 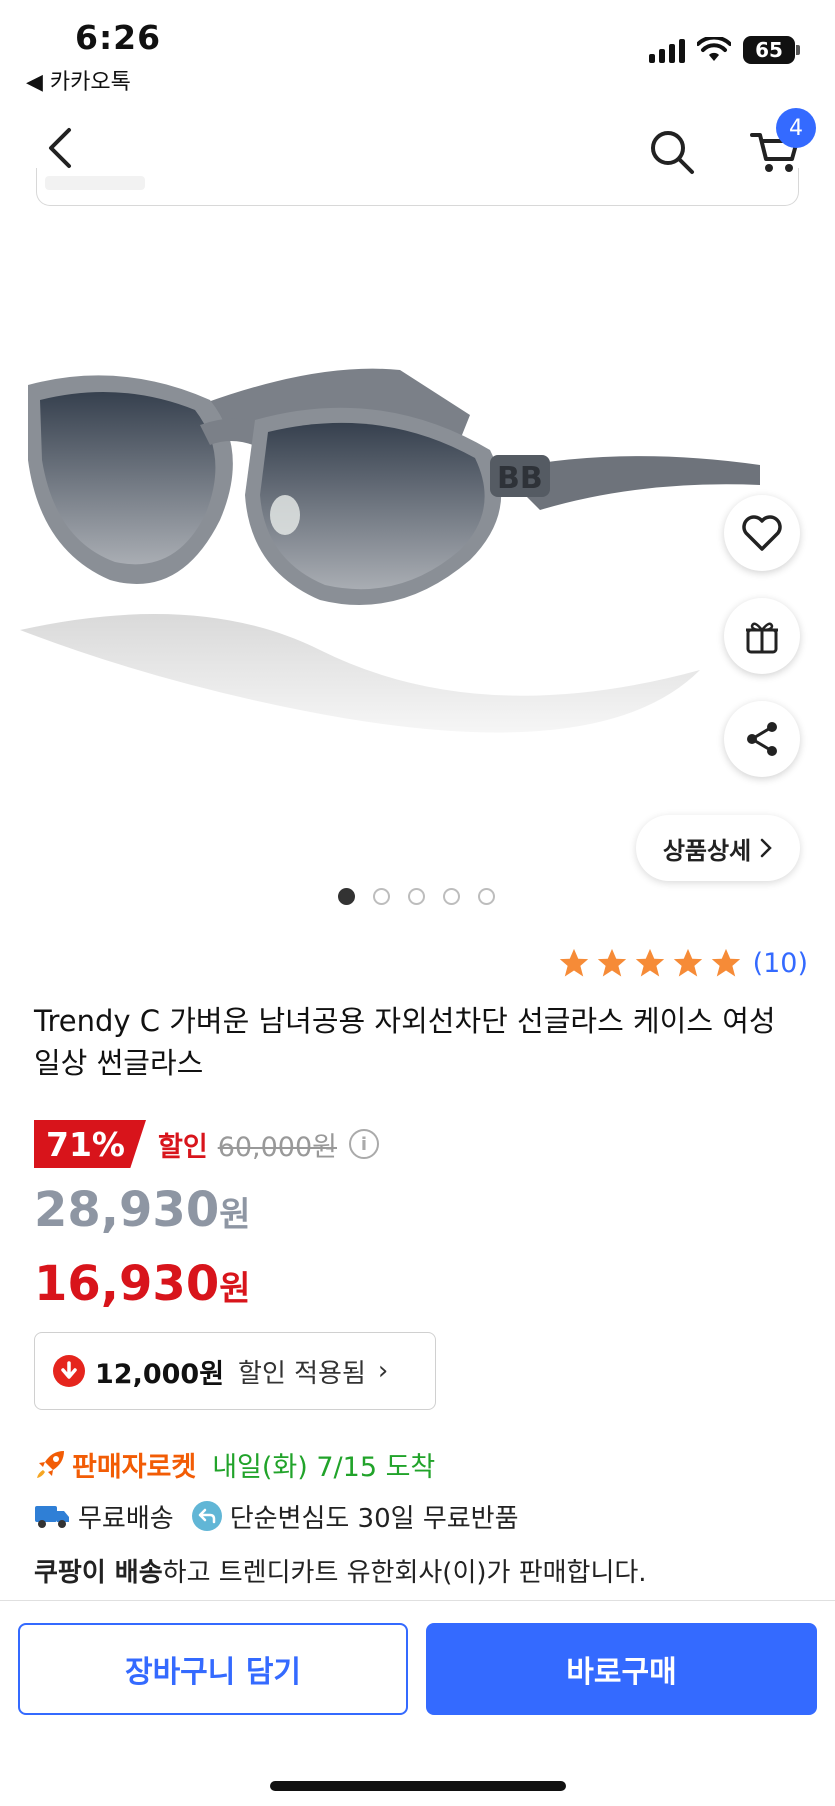 I want to click on product-detail-label: 상품상세, so click(x=707, y=850).